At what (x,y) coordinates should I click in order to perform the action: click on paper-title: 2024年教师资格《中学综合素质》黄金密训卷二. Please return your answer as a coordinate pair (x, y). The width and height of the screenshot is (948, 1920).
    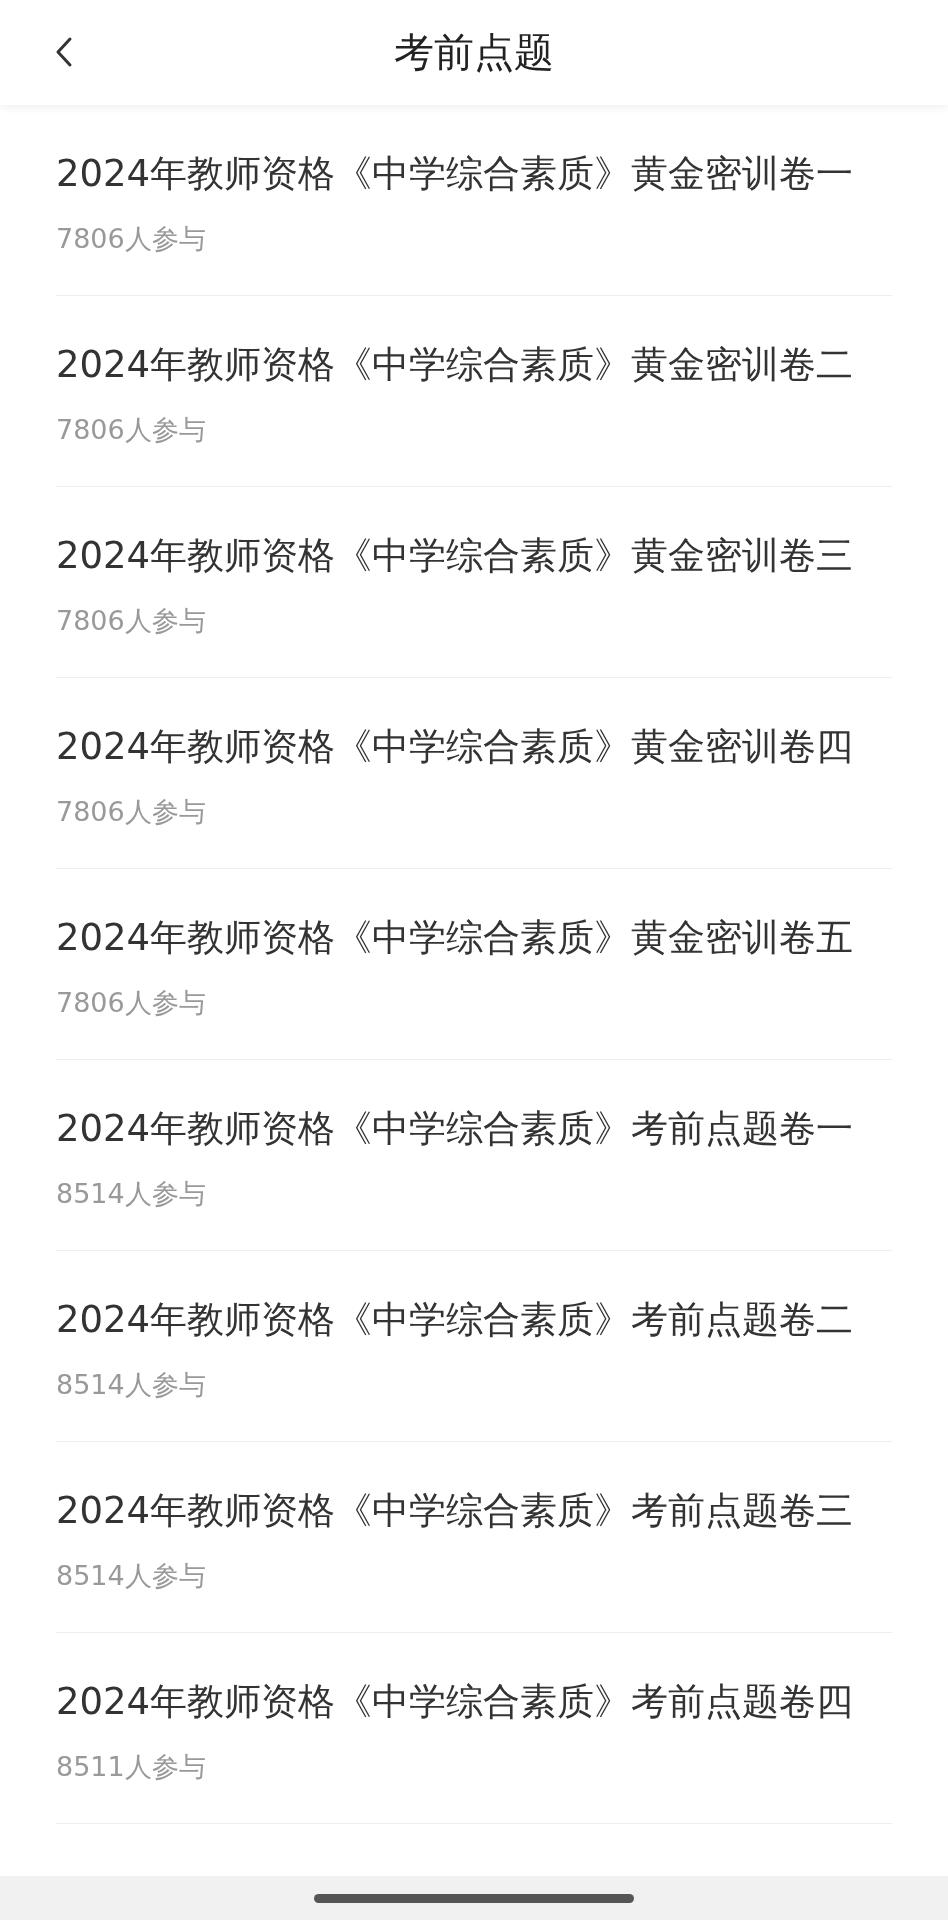
    Looking at the image, I should click on (455, 365).